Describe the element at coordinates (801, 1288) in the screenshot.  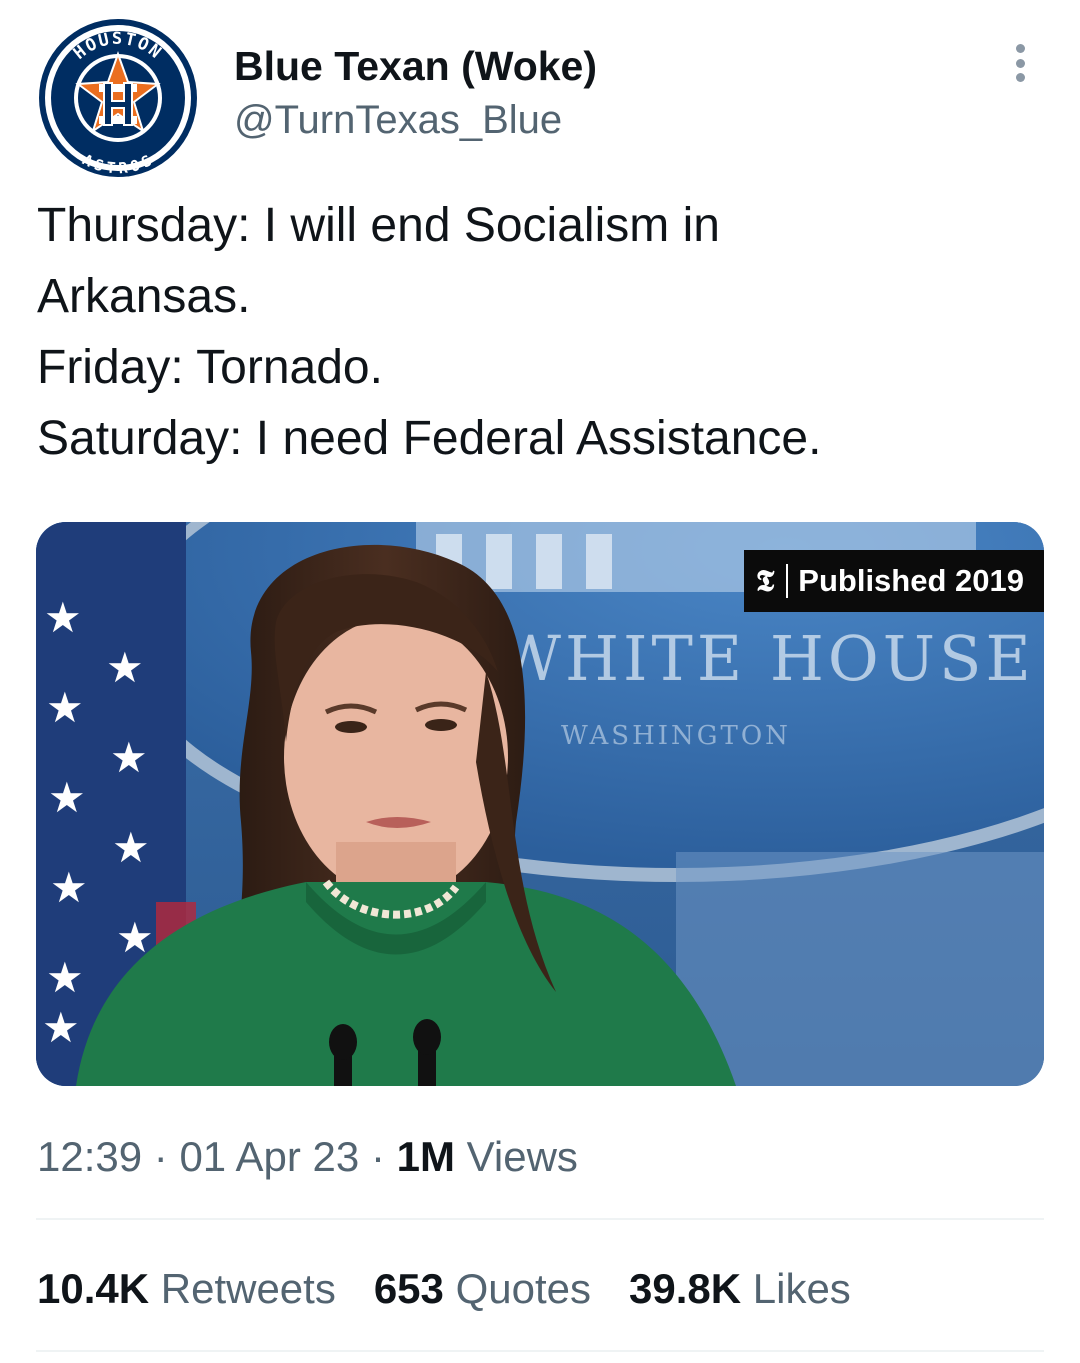
I see `likes-label: Likes` at that location.